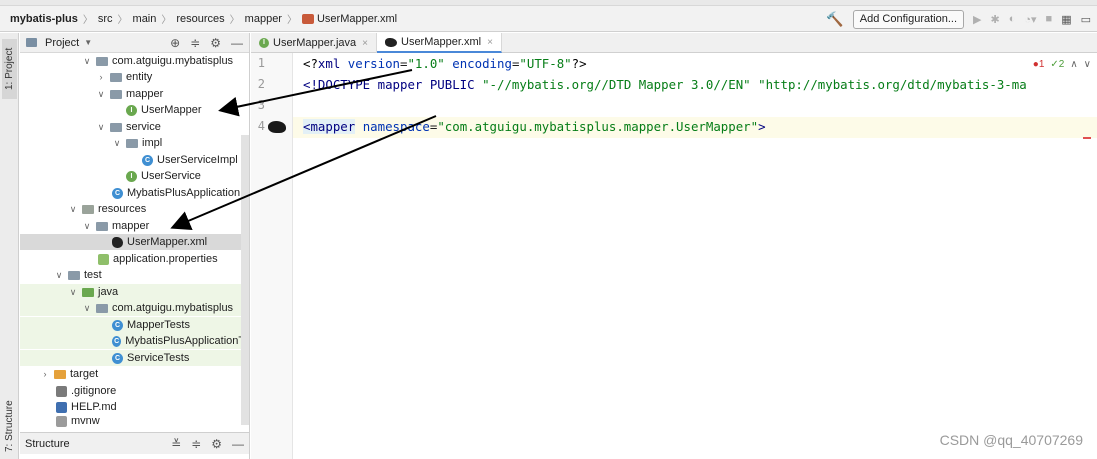 The width and height of the screenshot is (1097, 459). What do you see at coordinates (1062, 64) in the screenshot?
I see `inspection-widget: ●1 ✓2 ∧ ∨` at bounding box center [1062, 64].